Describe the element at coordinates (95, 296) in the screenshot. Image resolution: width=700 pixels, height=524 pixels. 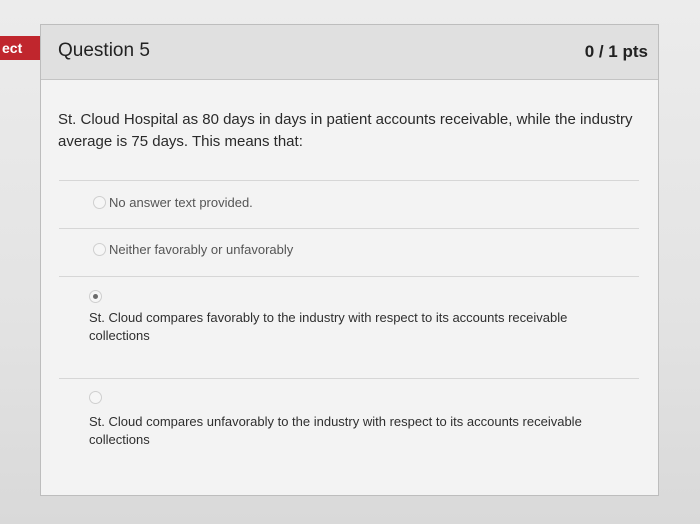
I see `answer-radio-3-selected` at that location.